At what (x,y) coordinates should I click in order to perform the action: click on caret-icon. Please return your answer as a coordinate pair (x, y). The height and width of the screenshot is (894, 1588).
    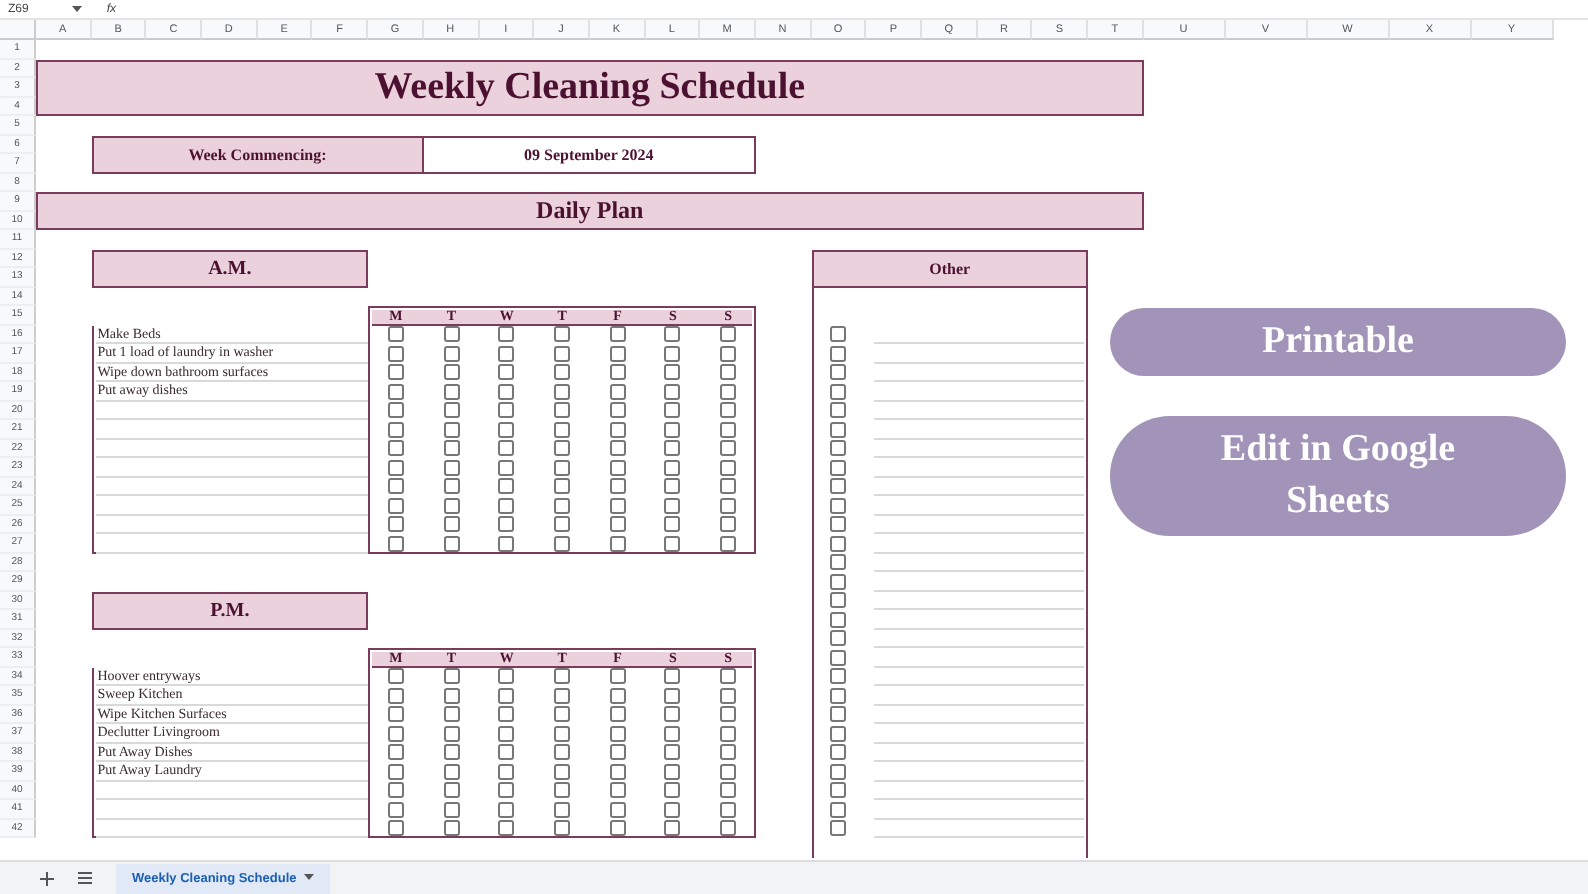
    Looking at the image, I should click on (309, 878).